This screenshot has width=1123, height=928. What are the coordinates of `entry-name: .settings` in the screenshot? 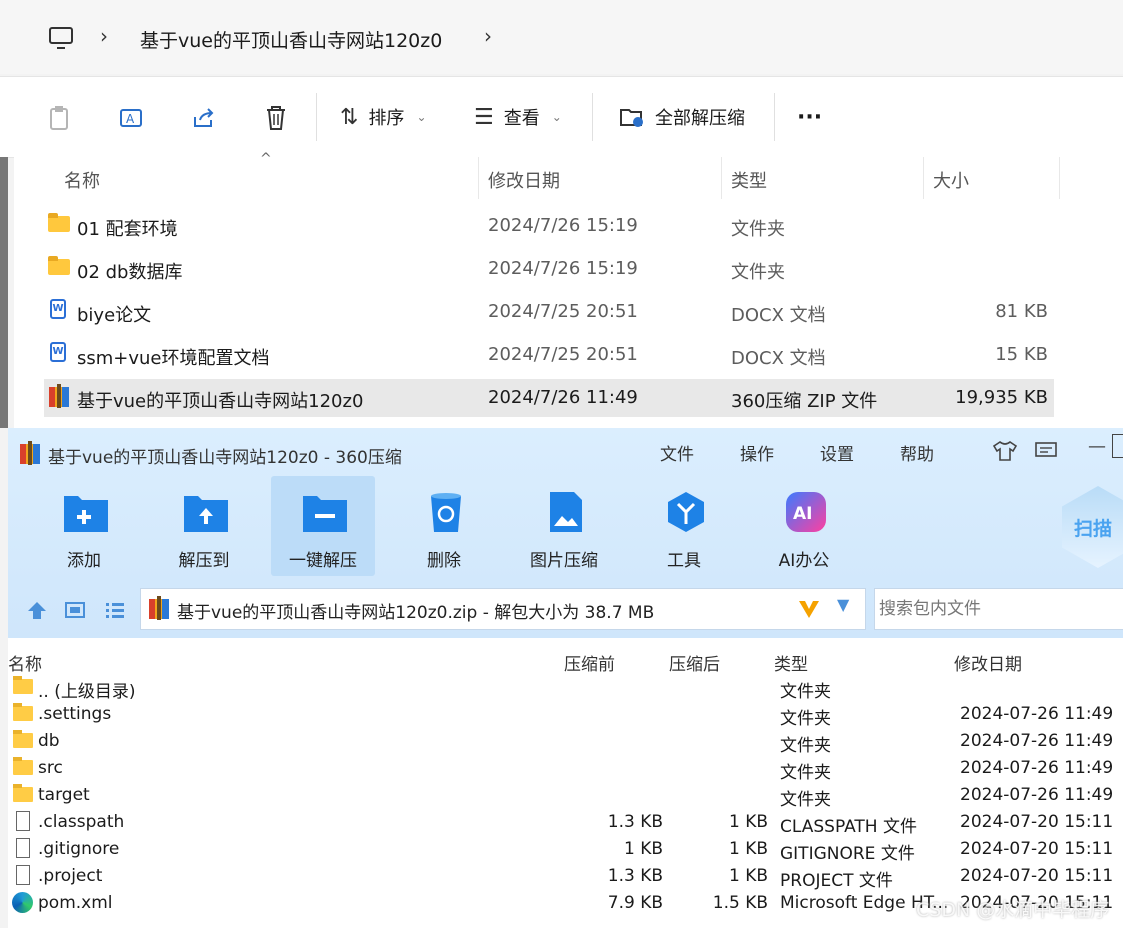 It's located at (75, 714).